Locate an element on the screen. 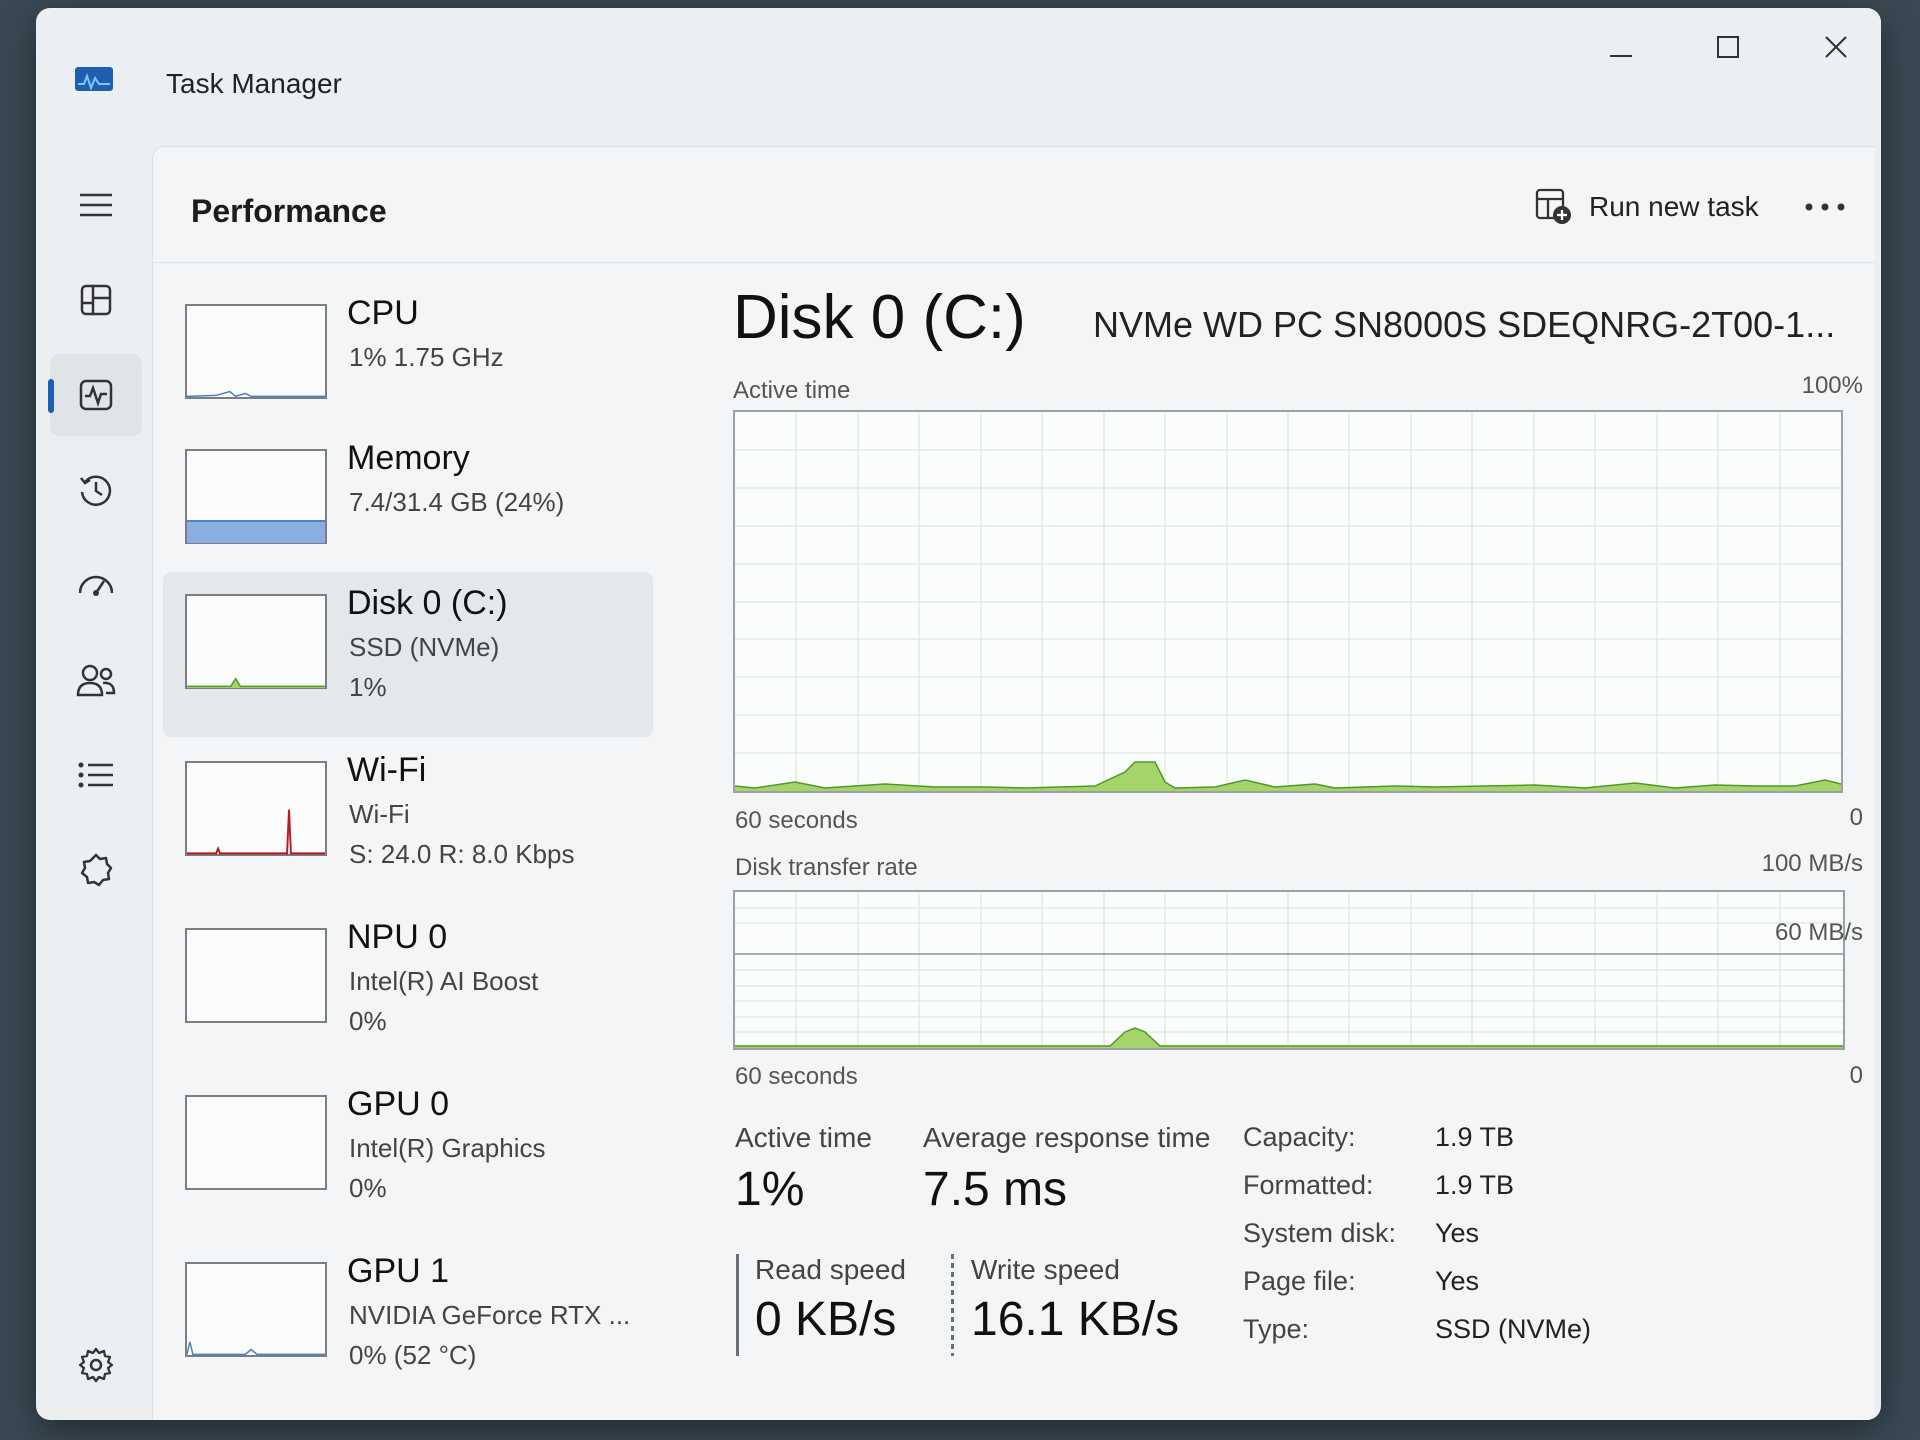  details-icon is located at coordinates (95, 775).